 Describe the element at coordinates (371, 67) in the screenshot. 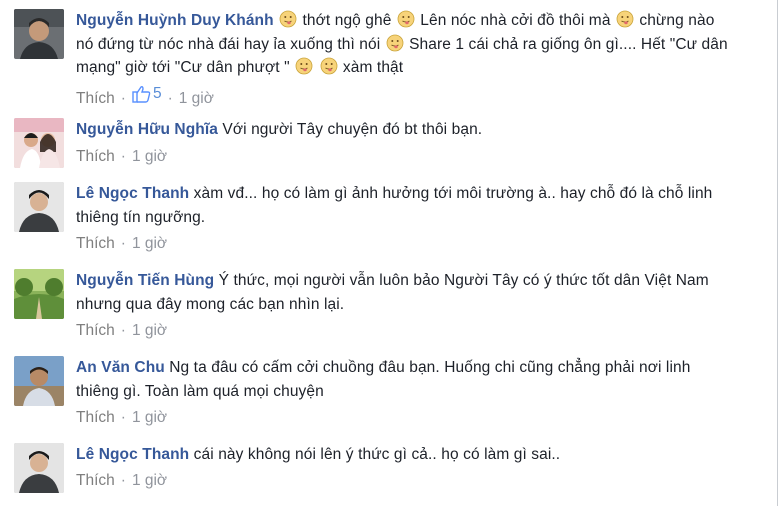

I see `comment-text: xàm thật` at that location.